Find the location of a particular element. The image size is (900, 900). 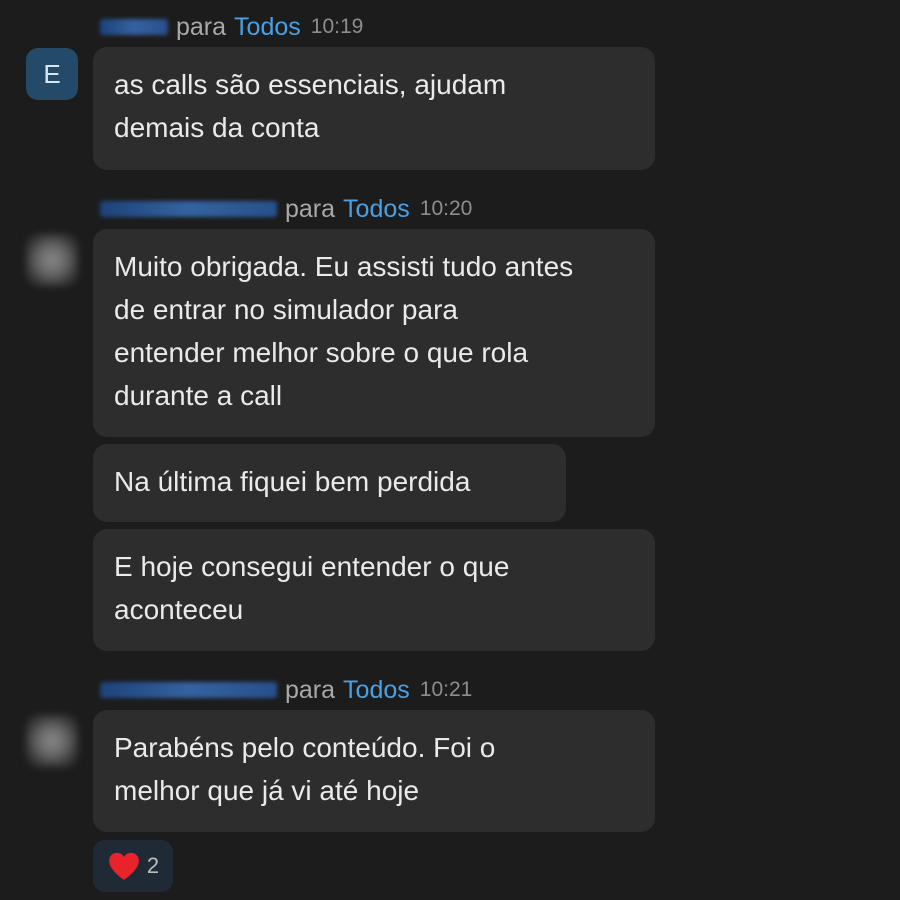

avatar: E is located at coordinates (52, 74).